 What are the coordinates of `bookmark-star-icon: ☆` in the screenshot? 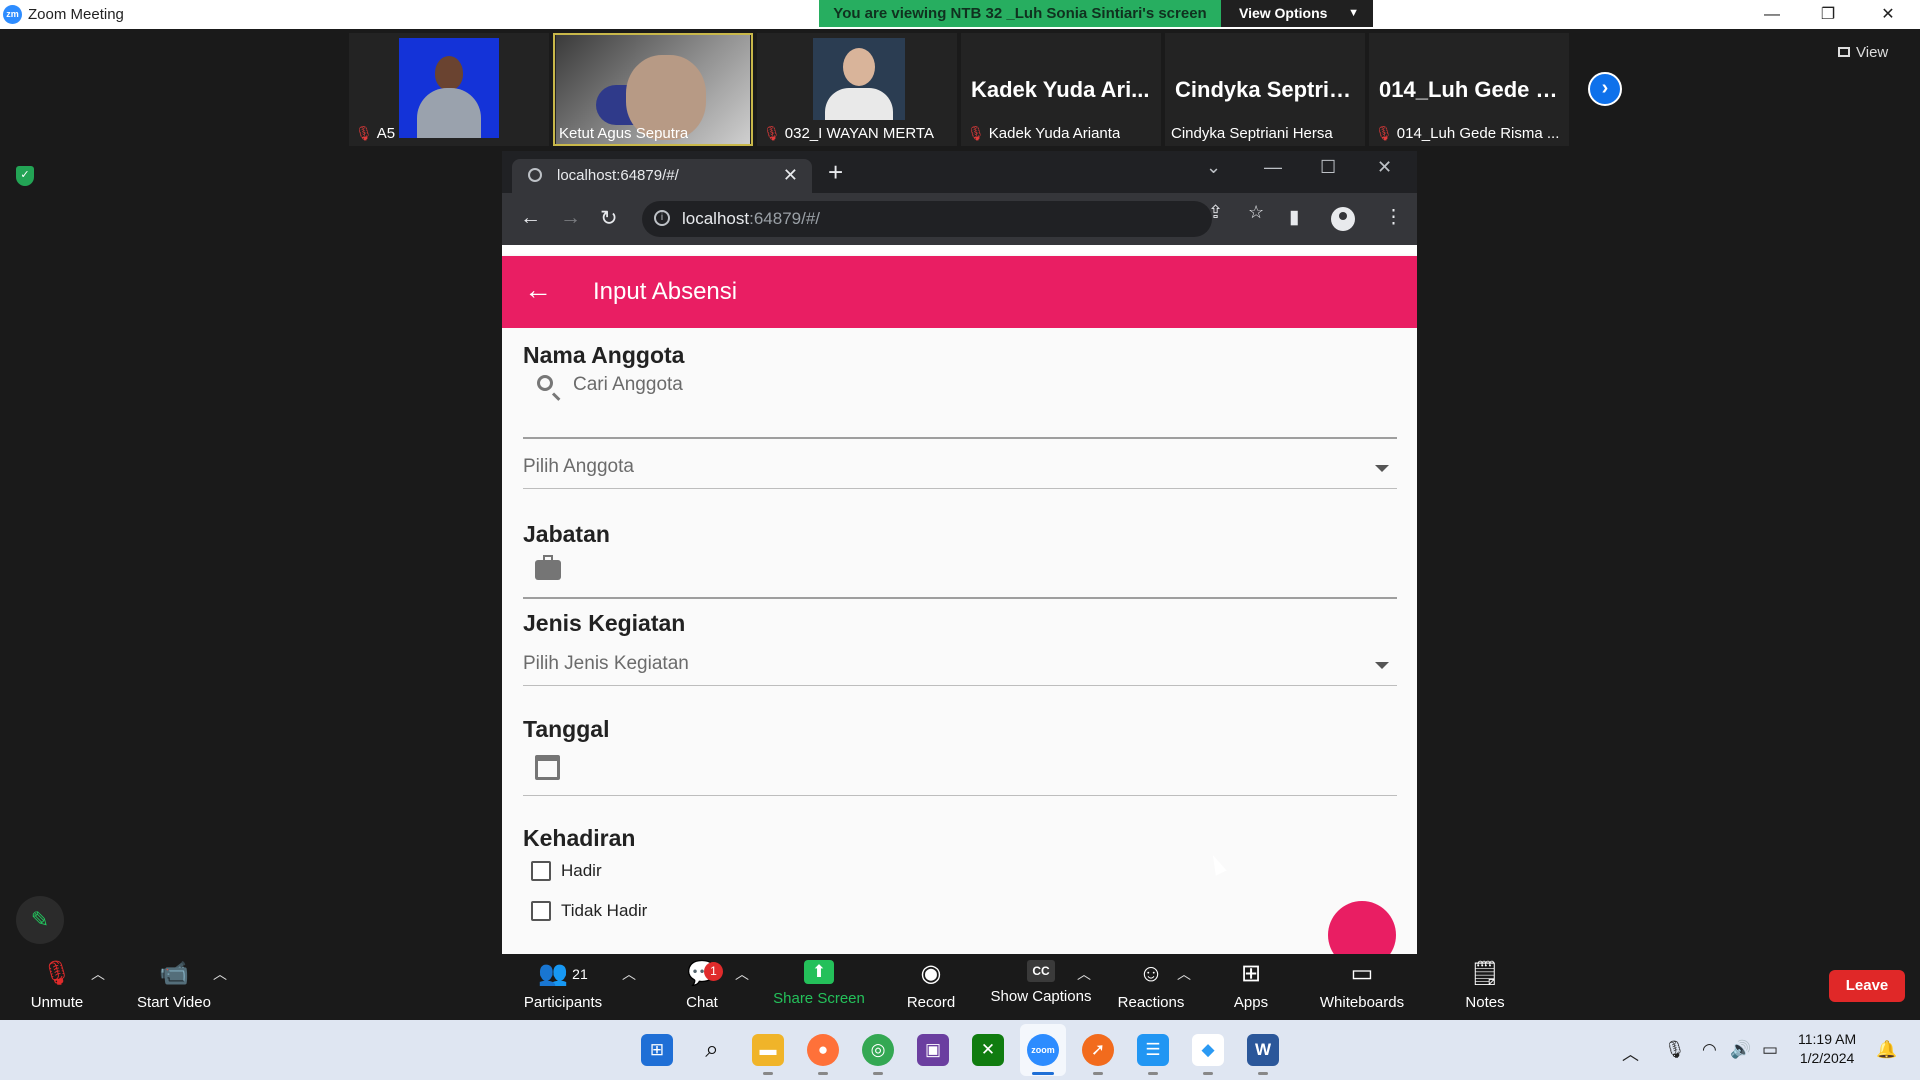 It's located at (1256, 212).